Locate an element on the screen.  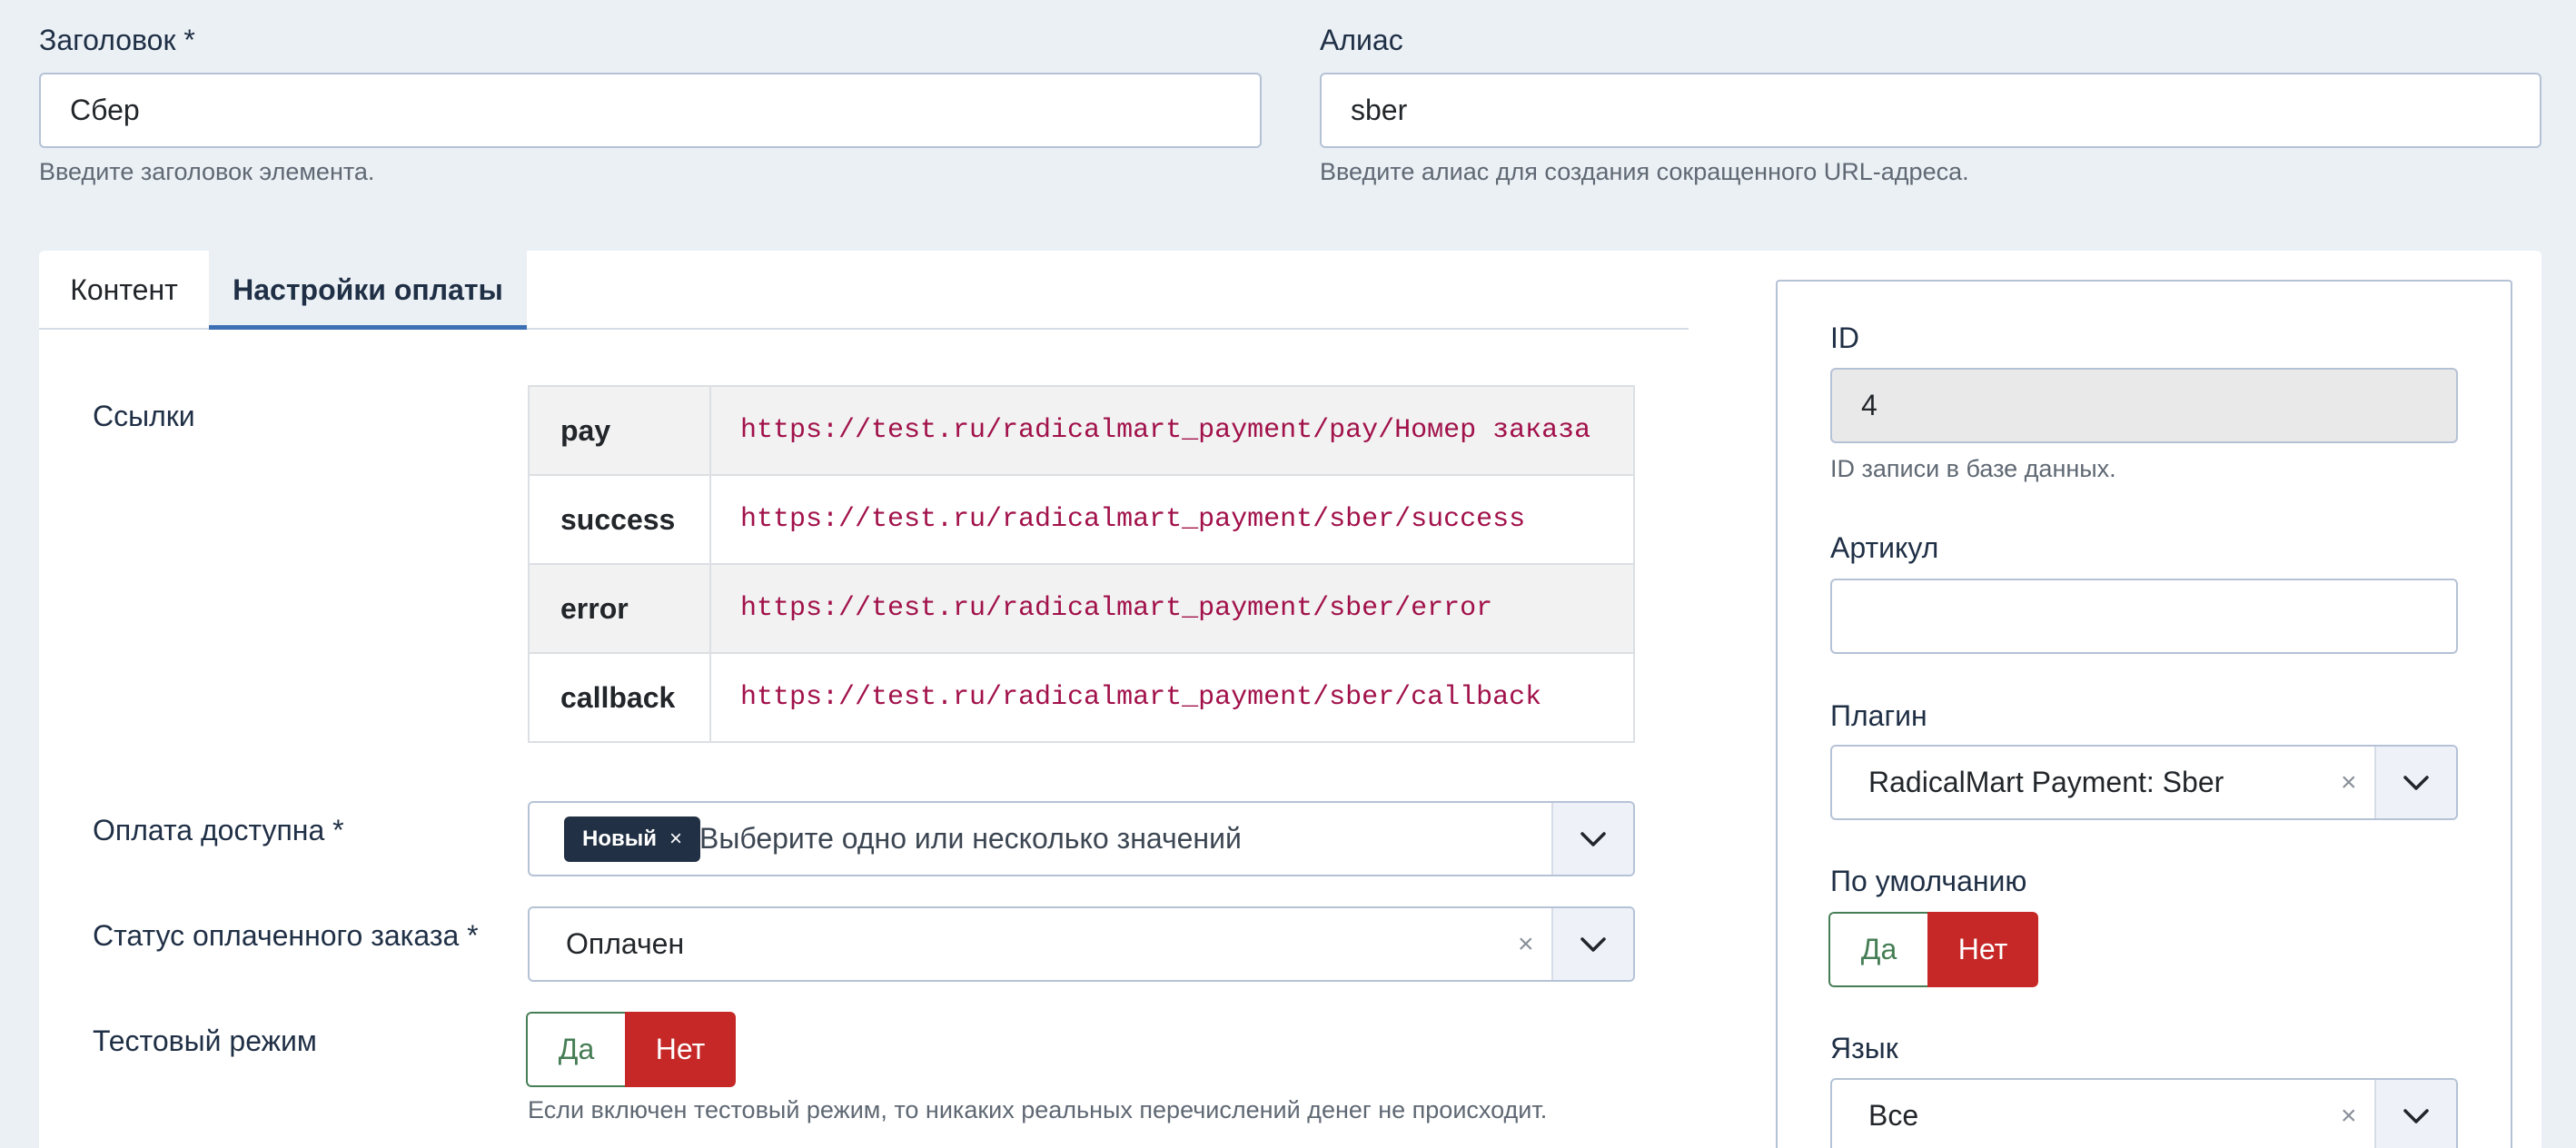
test-mode-label: Тестовый режим is located at coordinates (205, 1040).